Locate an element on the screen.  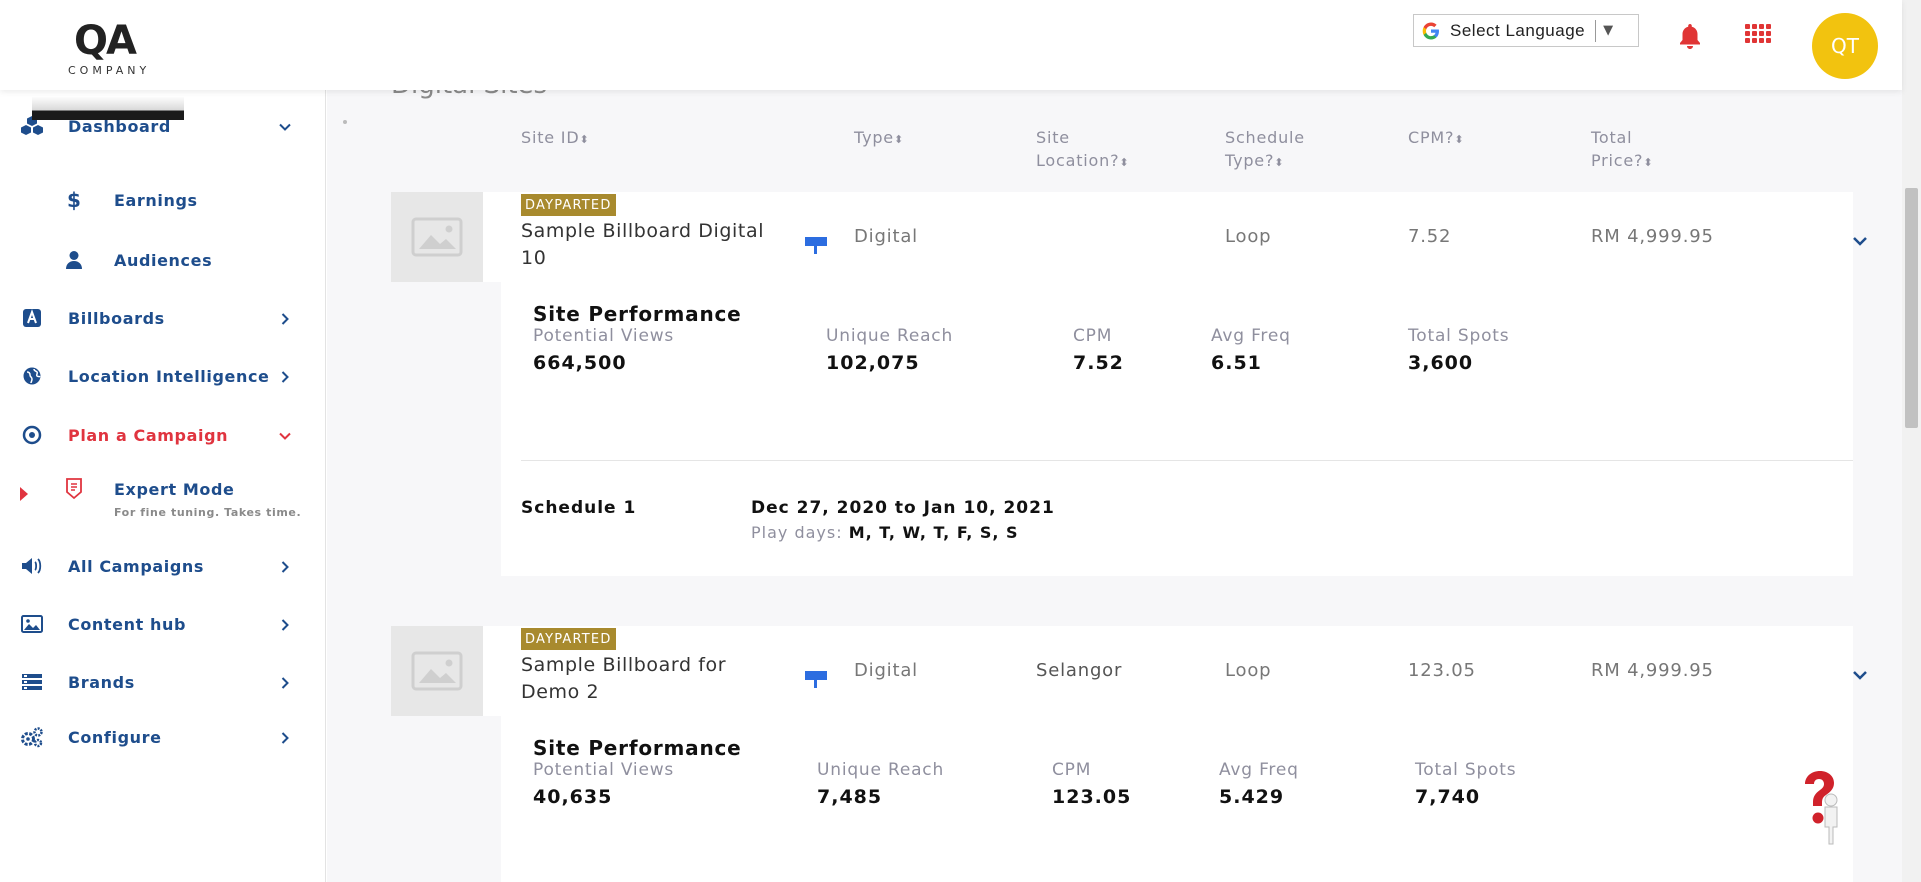
logo-wordmark: COMPANY is located at coordinates (109, 70).